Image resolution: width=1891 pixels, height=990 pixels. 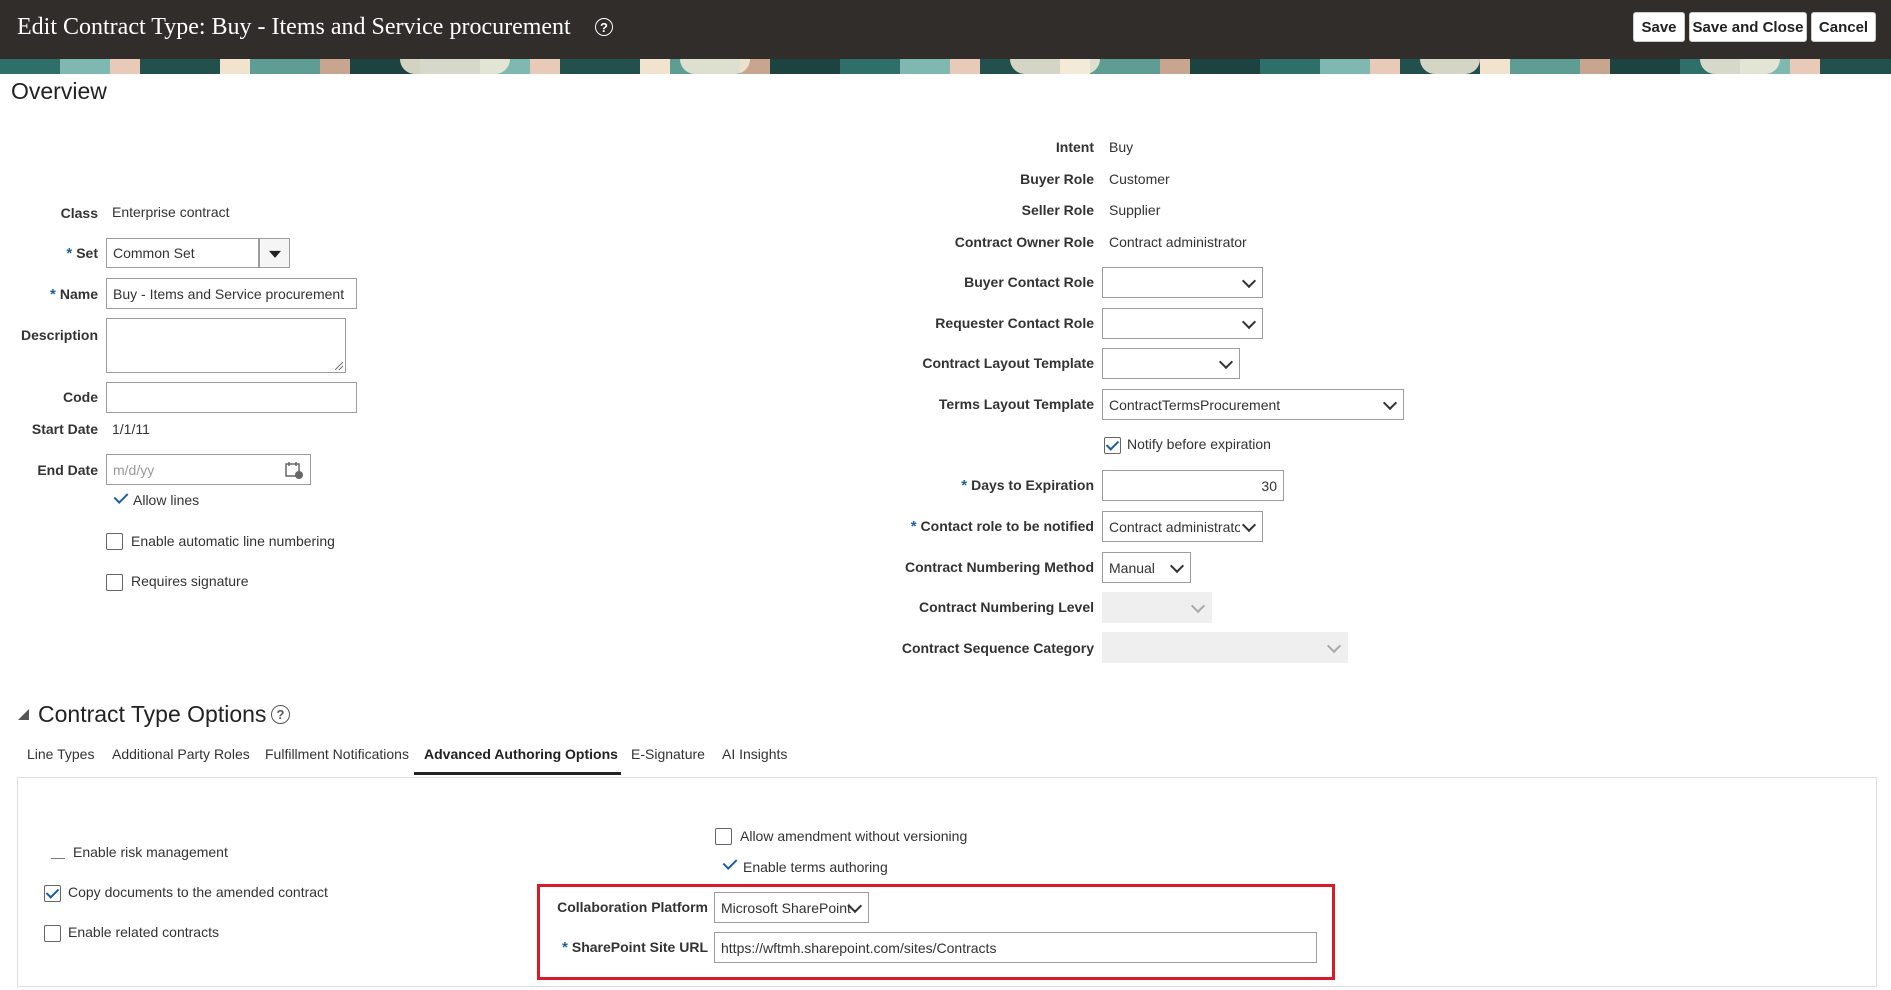 What do you see at coordinates (208, 469) in the screenshot?
I see `end-date-input: m/d/yy` at bounding box center [208, 469].